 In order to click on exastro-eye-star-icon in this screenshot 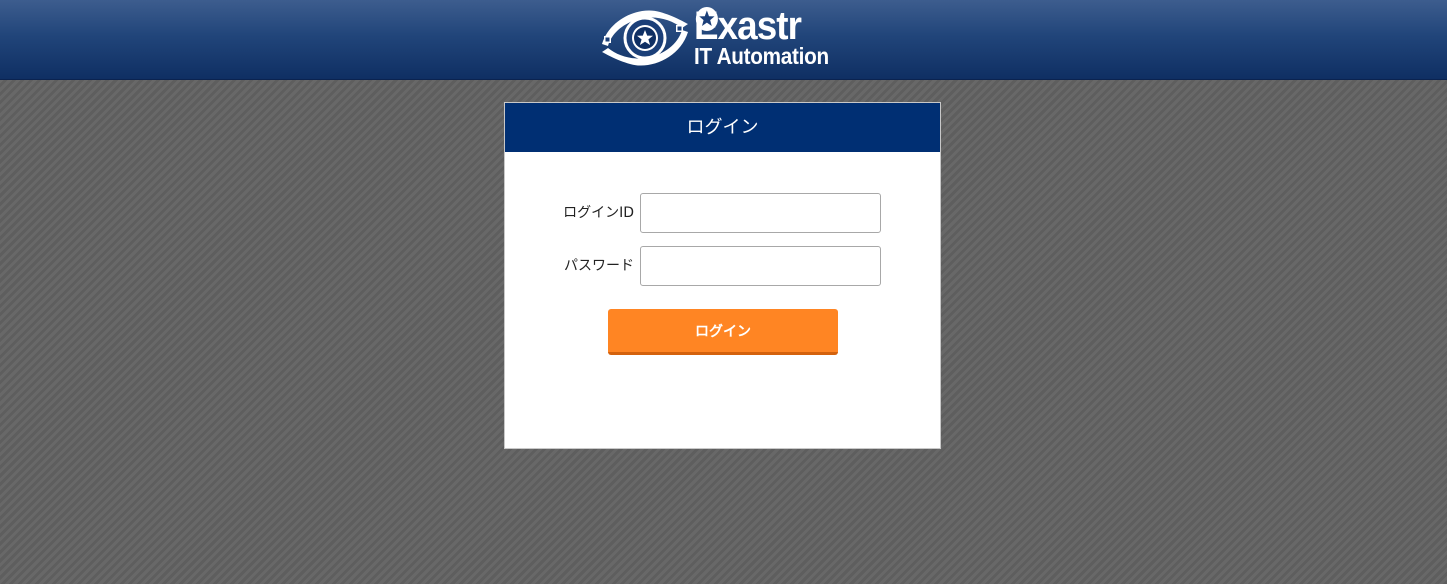, I will do `click(645, 38)`.